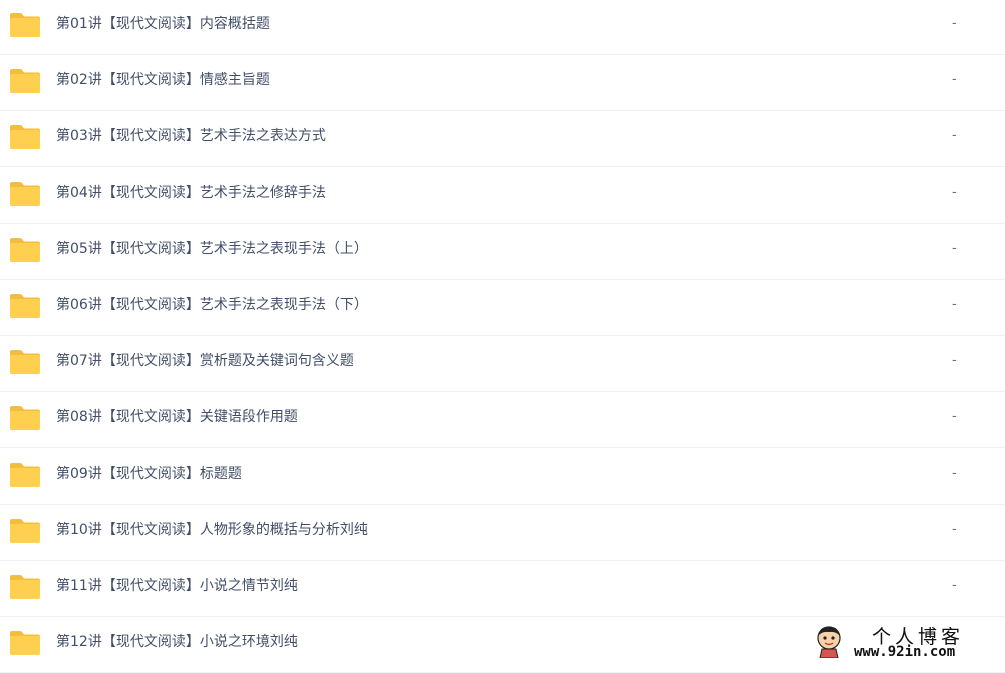  I want to click on folder-row: 第07讲【现代文阅读】赏析题及关键词句含义题 -, so click(502, 364).